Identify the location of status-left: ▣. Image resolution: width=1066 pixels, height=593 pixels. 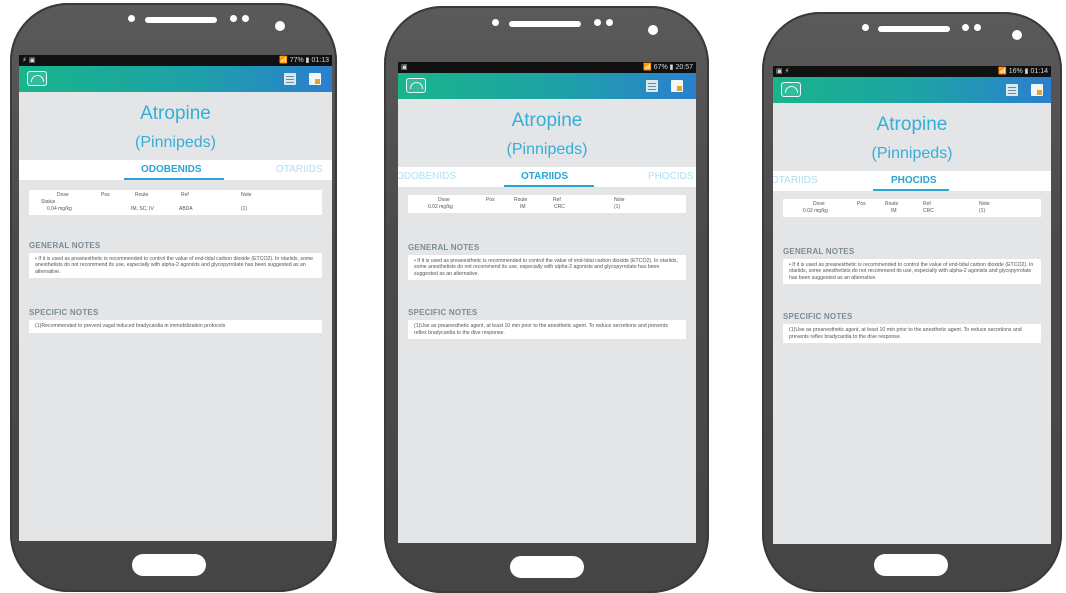
(404, 67).